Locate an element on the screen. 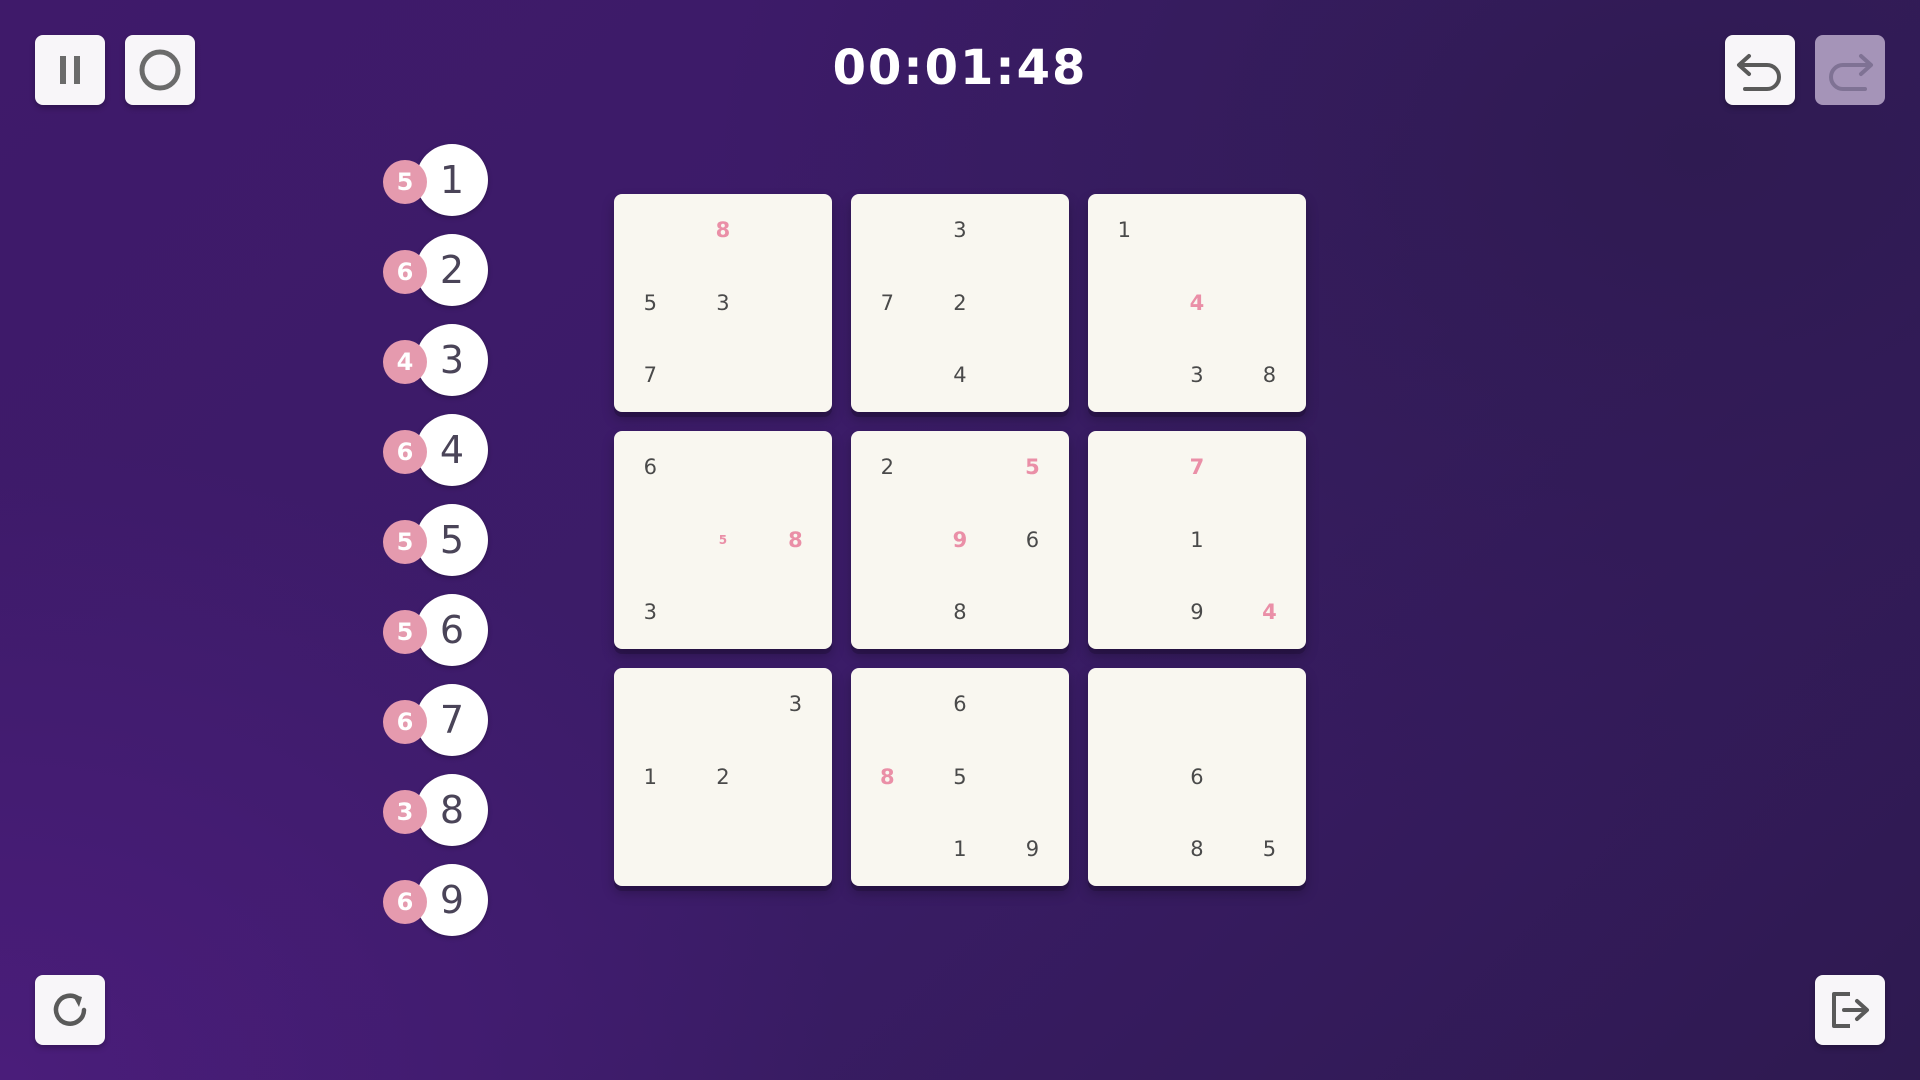 This screenshot has width=1920, height=1080. number-selector-6: 65 is located at coordinates (440, 631).